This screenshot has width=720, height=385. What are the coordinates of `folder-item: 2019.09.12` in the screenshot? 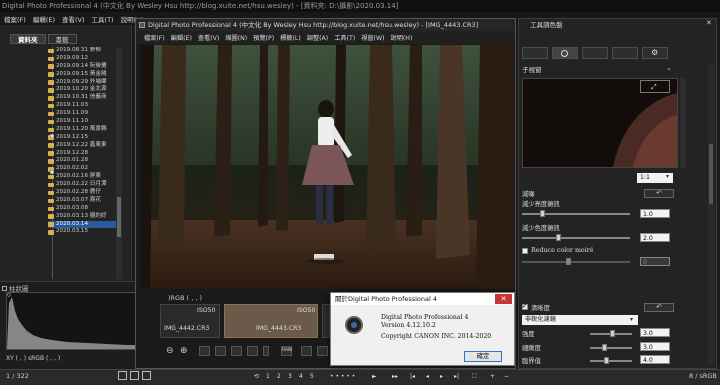 It's located at (82, 59).